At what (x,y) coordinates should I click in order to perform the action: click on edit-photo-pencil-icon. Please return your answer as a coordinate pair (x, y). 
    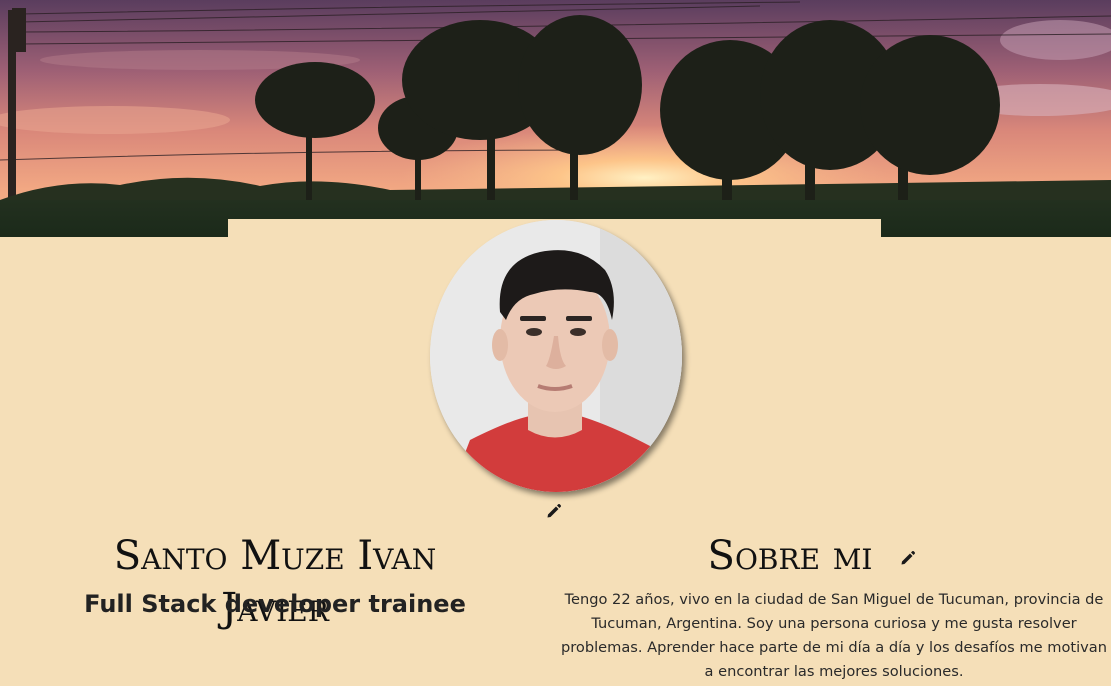
    Looking at the image, I should click on (554, 511).